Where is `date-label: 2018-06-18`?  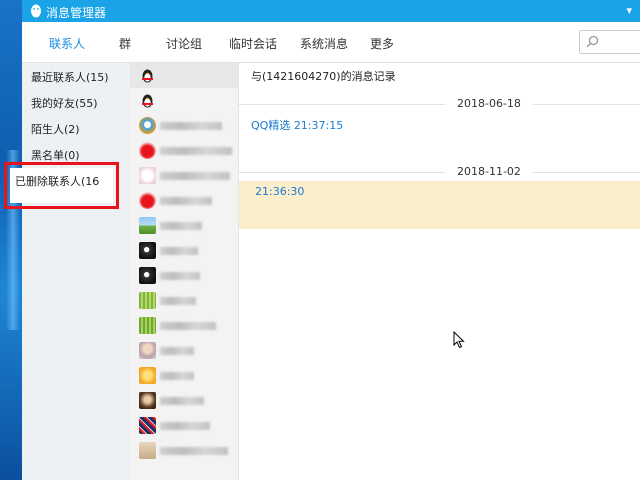 date-label: 2018-06-18 is located at coordinates (489, 103).